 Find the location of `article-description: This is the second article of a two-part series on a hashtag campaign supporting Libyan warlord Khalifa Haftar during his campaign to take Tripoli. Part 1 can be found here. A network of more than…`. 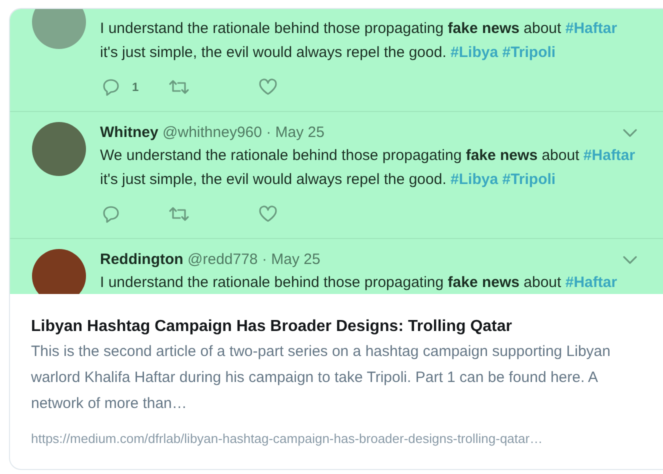

article-description: This is the second article of a two-part series on a hashtag campaign supporting Libyan warlord Khalifa Haftar during his campaign to take Tripoli. Part 1 can be found here. A network of more than… is located at coordinates (321, 378).